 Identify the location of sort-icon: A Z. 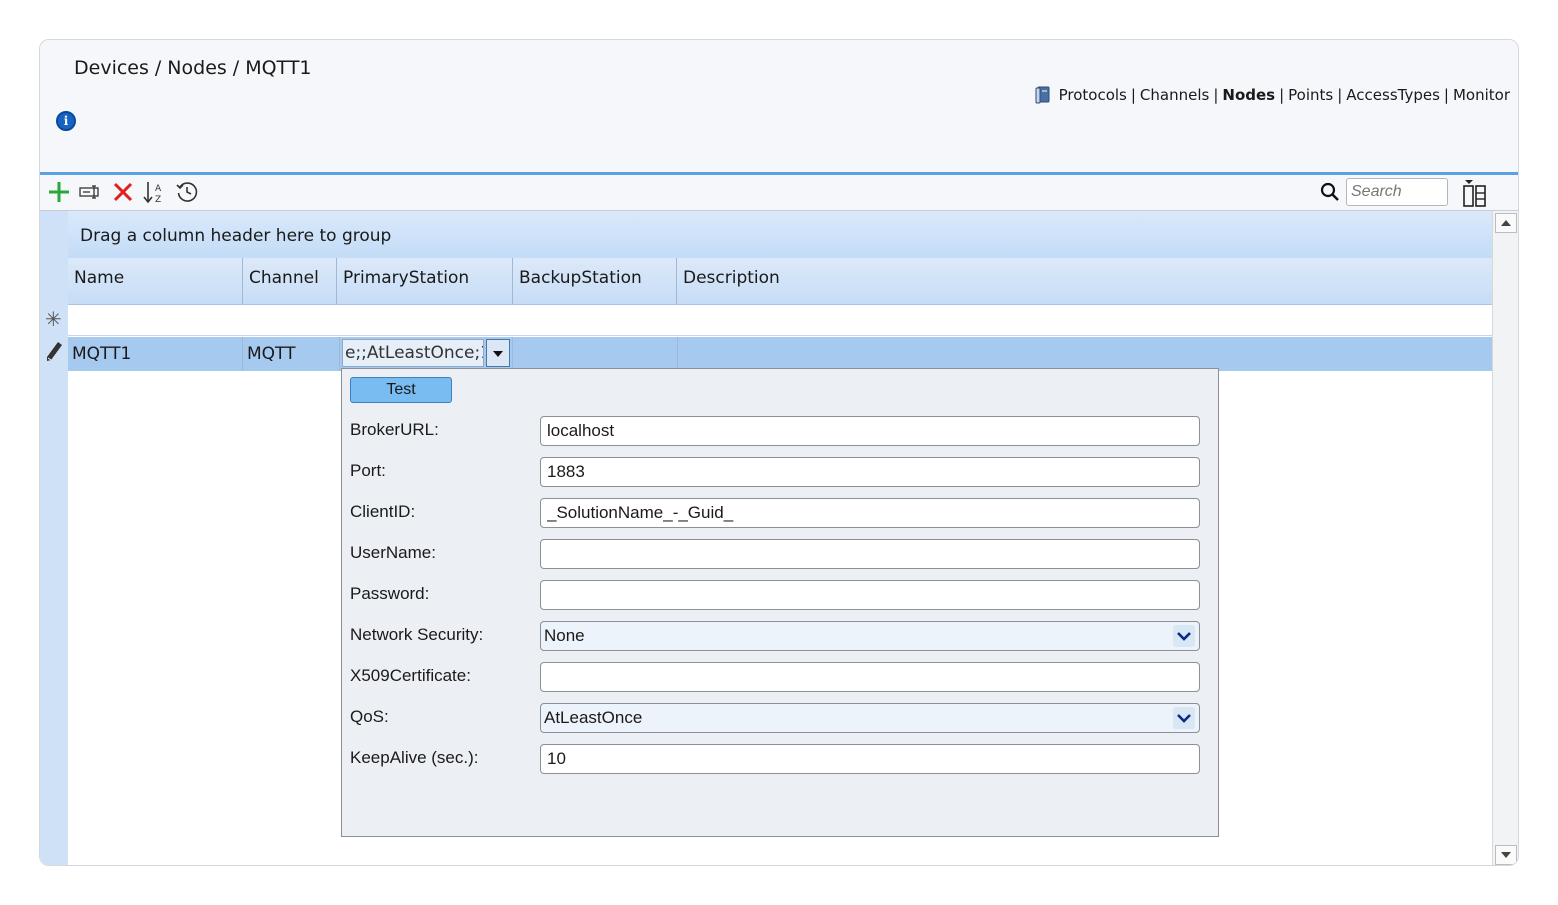
(155, 192).